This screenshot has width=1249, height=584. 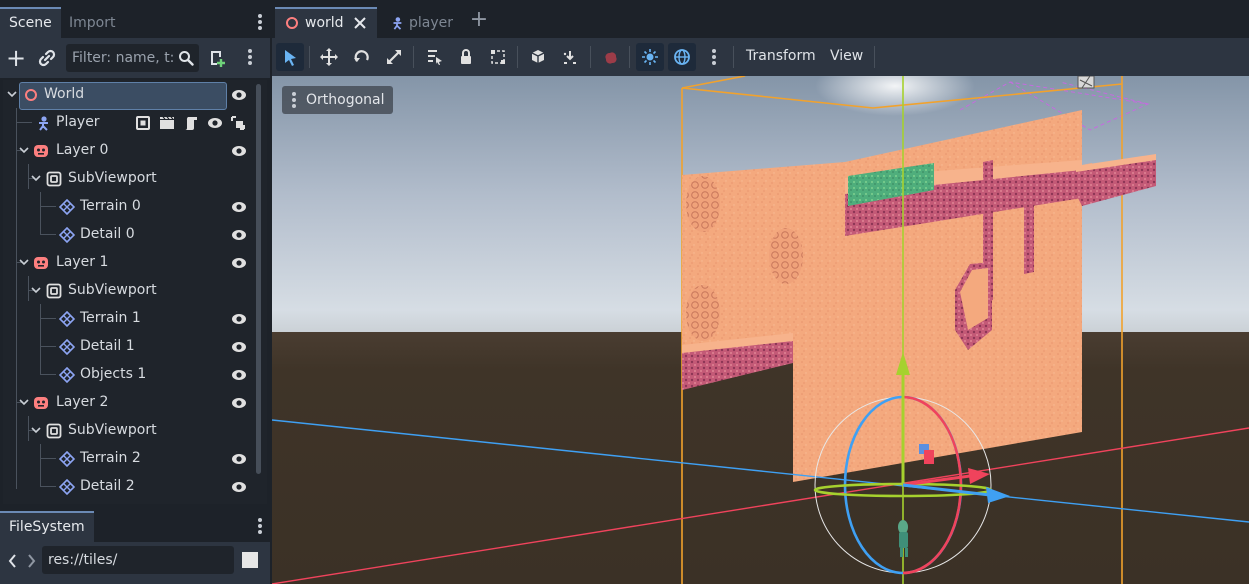 I want to click on attach-script-icon, so click(x=217, y=58).